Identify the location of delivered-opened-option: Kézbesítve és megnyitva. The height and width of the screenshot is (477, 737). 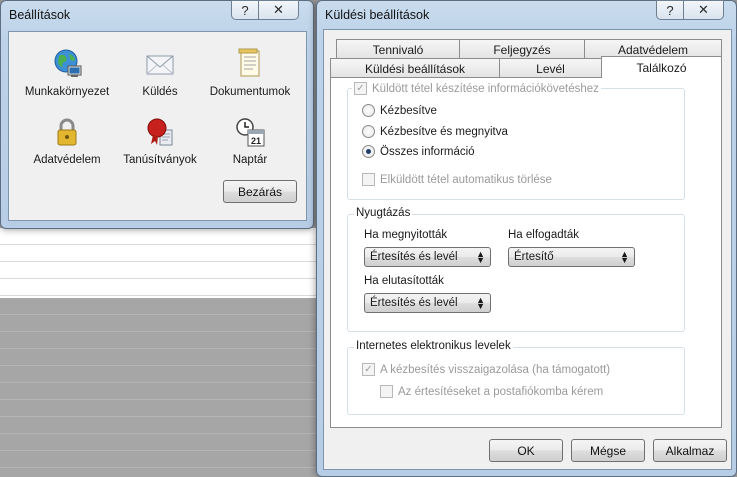
(435, 131).